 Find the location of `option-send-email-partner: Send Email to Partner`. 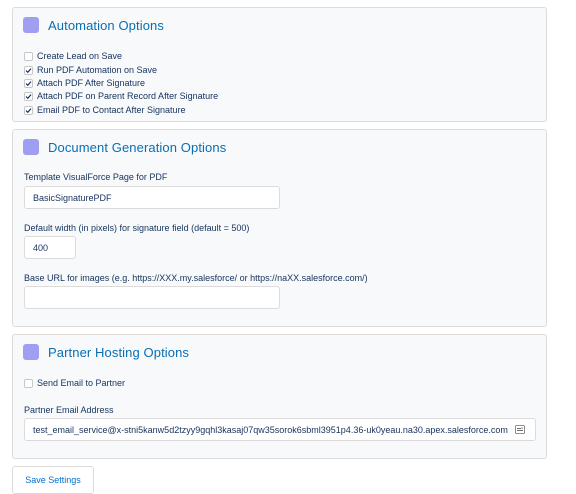

option-send-email-partner: Send Email to Partner is located at coordinates (74, 383).